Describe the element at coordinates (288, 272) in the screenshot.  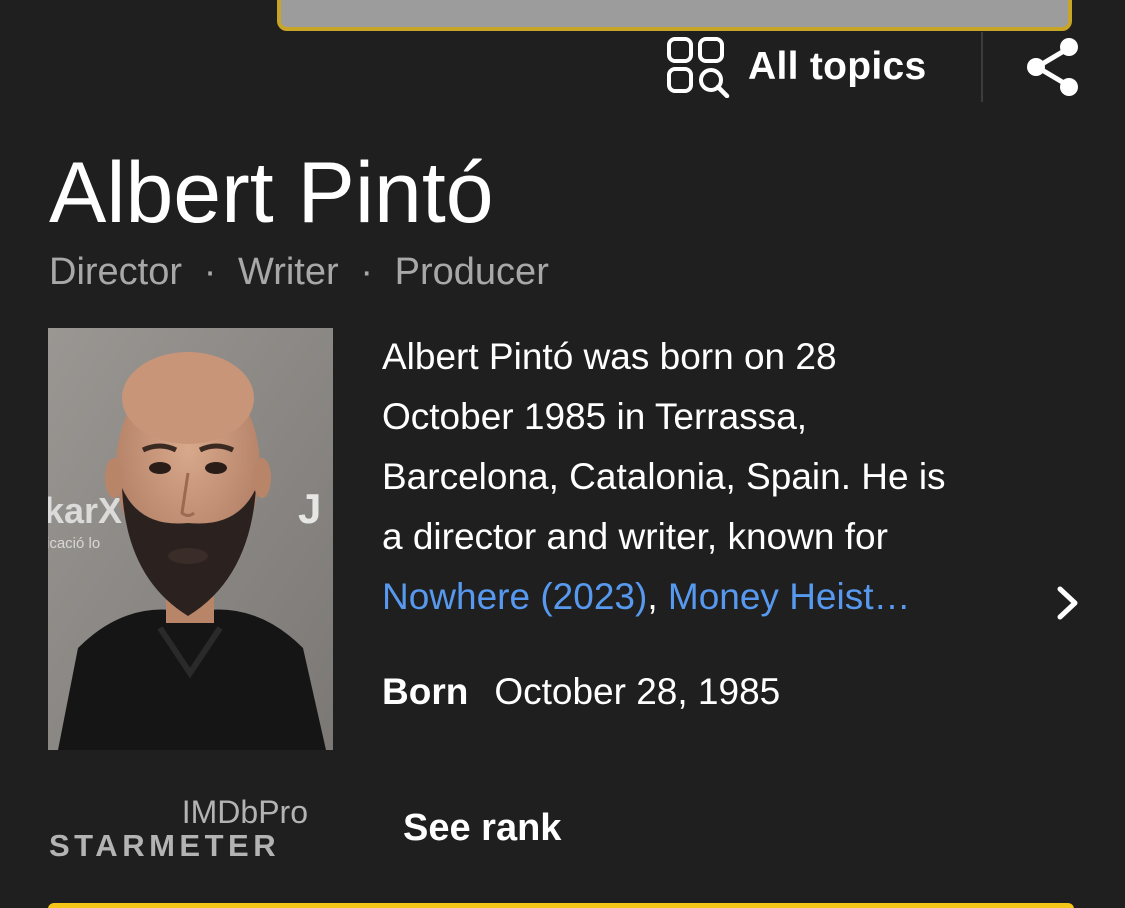
I see `role-writer: Writer` at that location.